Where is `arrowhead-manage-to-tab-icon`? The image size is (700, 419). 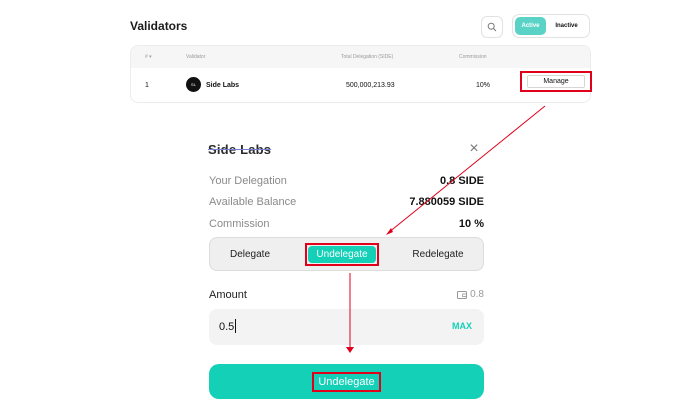
arrowhead-manage-to-tab-icon is located at coordinates (389, 231).